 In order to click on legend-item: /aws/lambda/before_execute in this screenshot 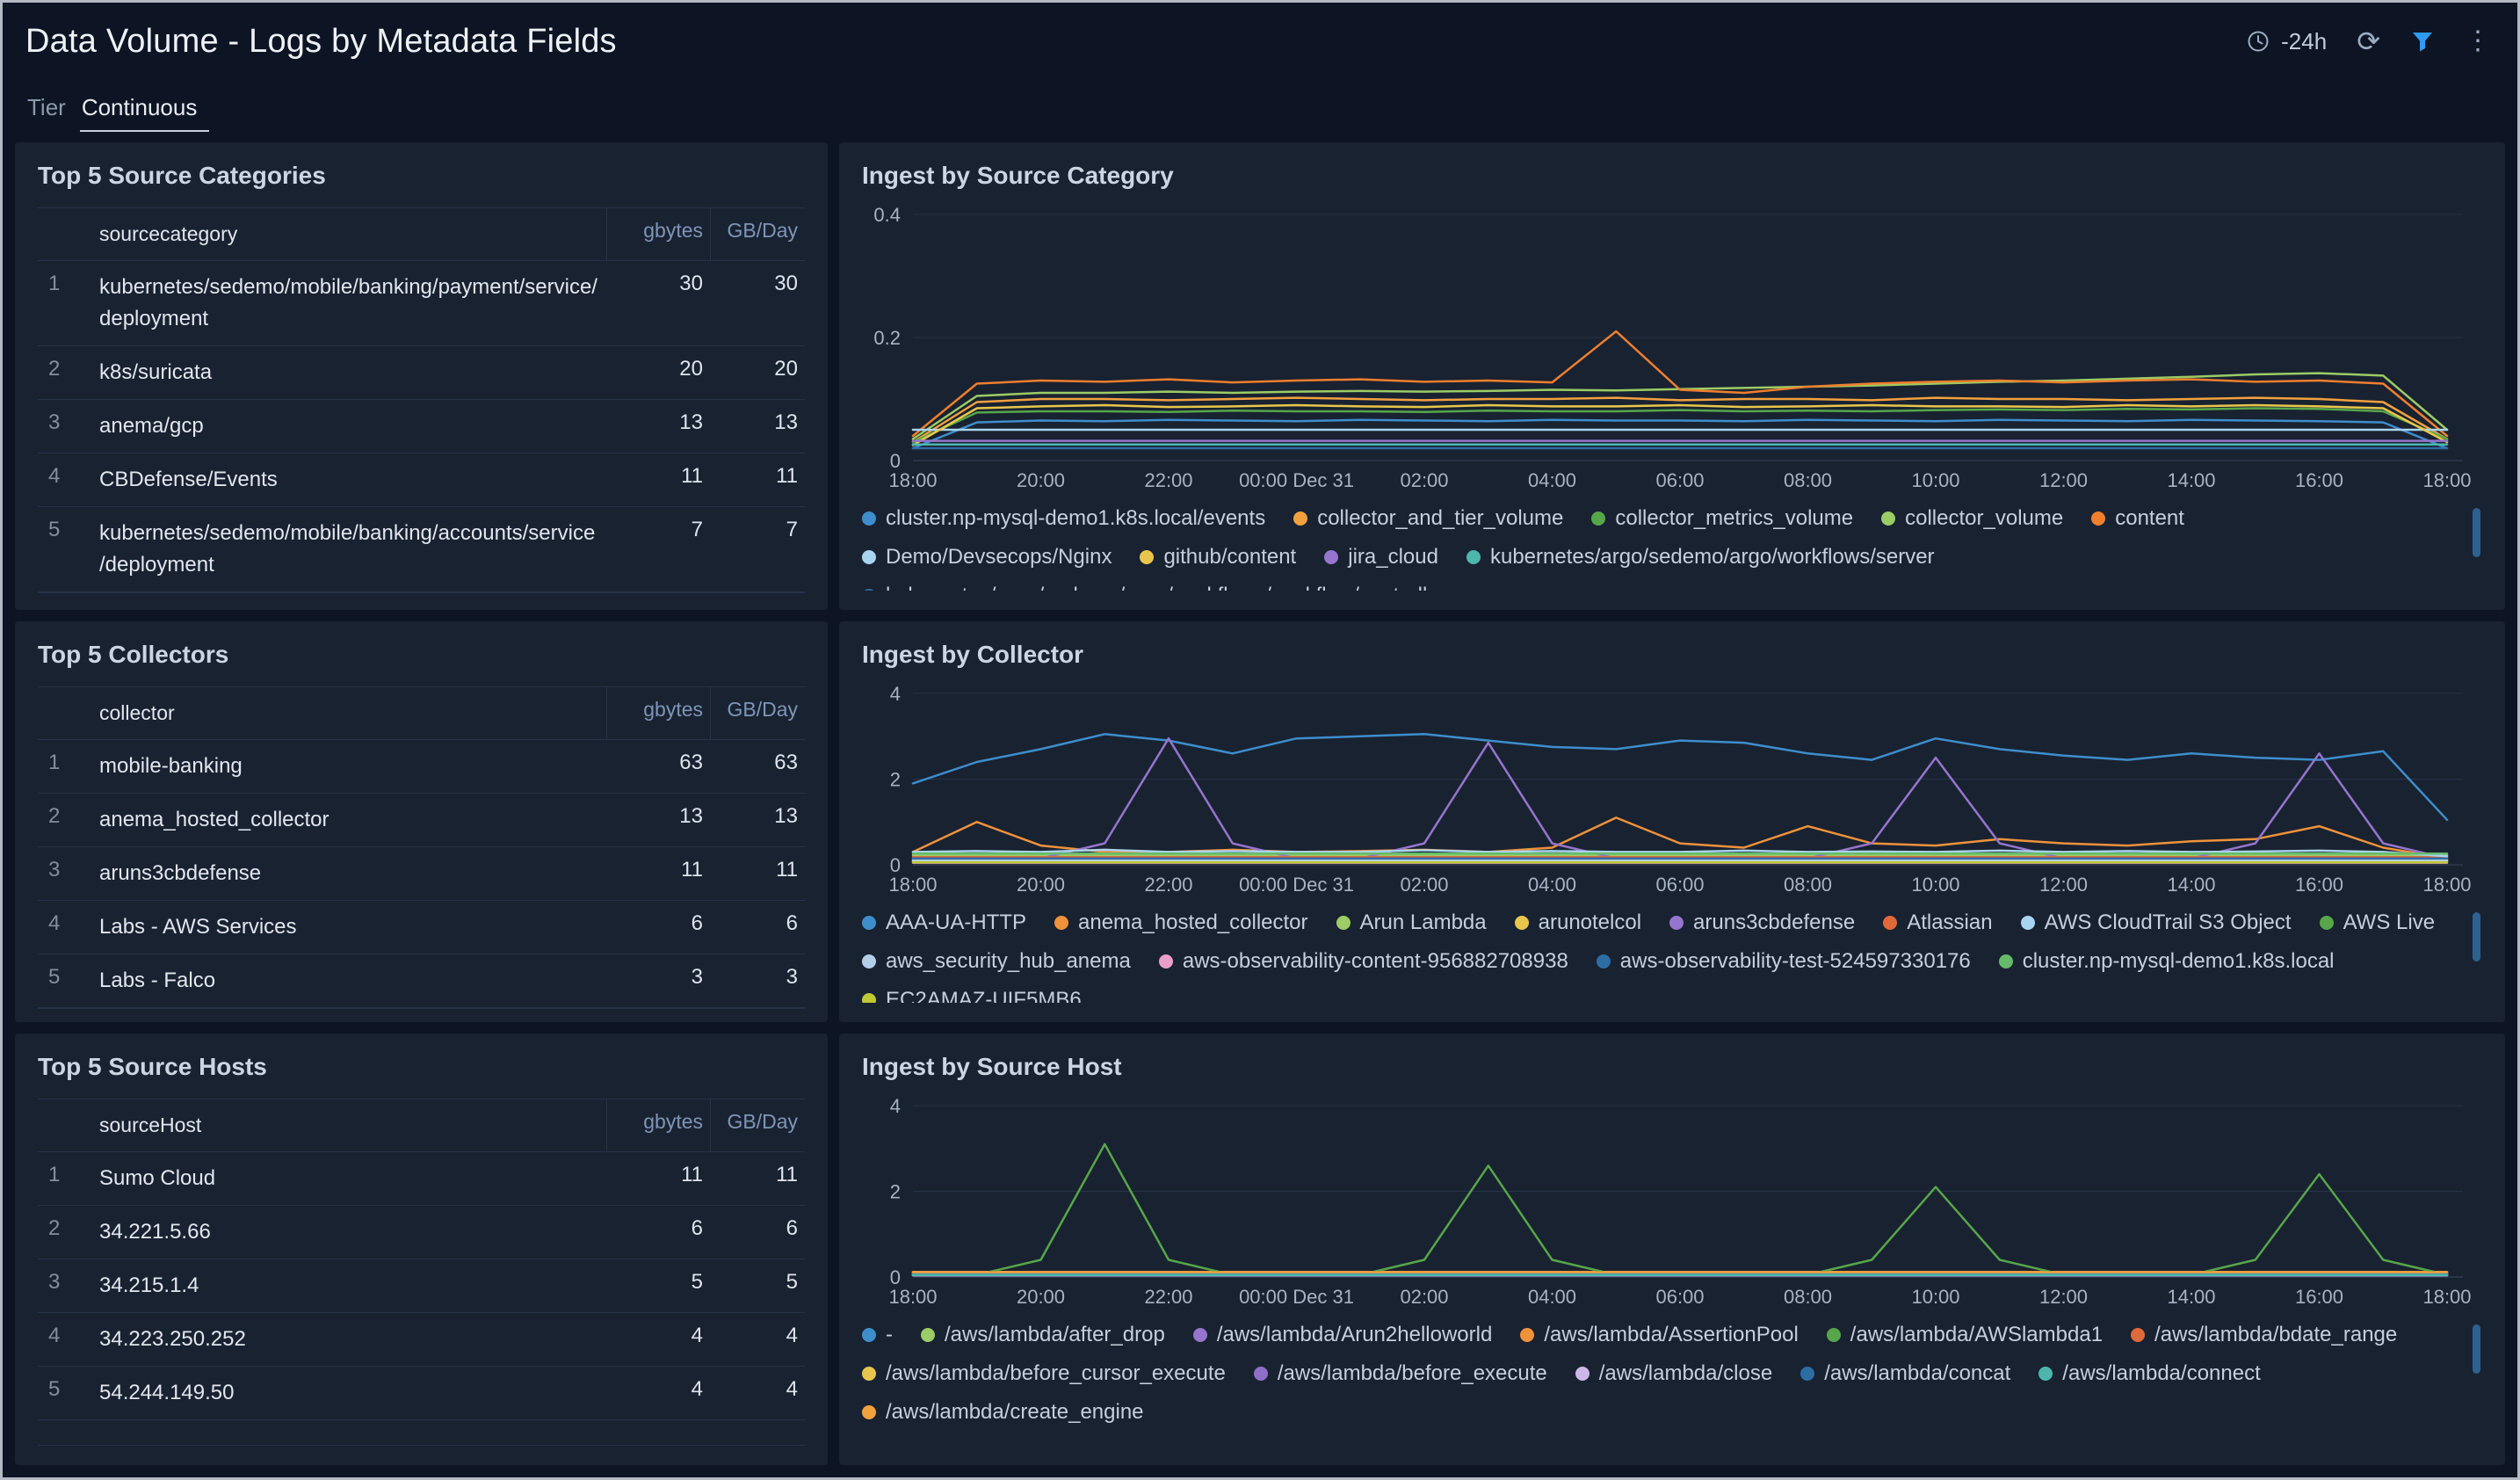, I will do `click(1400, 1373)`.